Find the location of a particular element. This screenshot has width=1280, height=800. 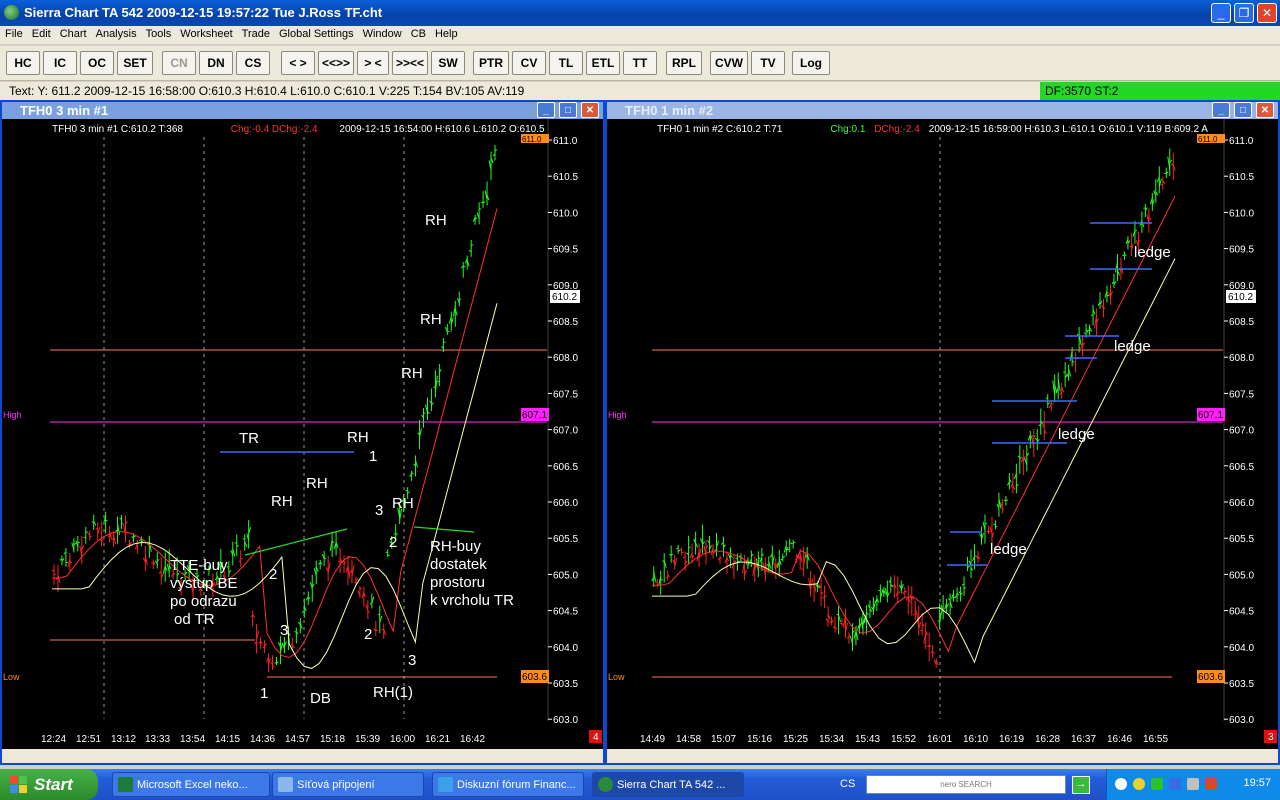

chart-annotation: ledge is located at coordinates (1152, 252).